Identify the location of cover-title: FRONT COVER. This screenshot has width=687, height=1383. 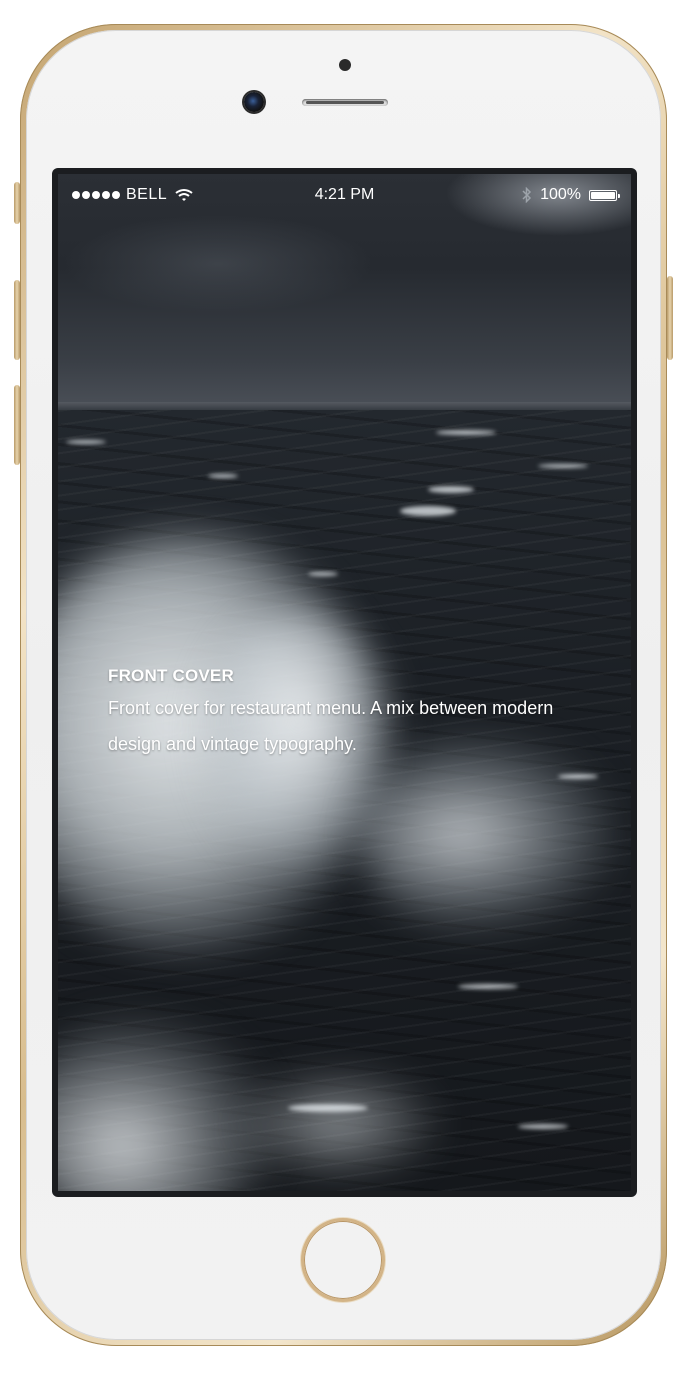
(171, 675).